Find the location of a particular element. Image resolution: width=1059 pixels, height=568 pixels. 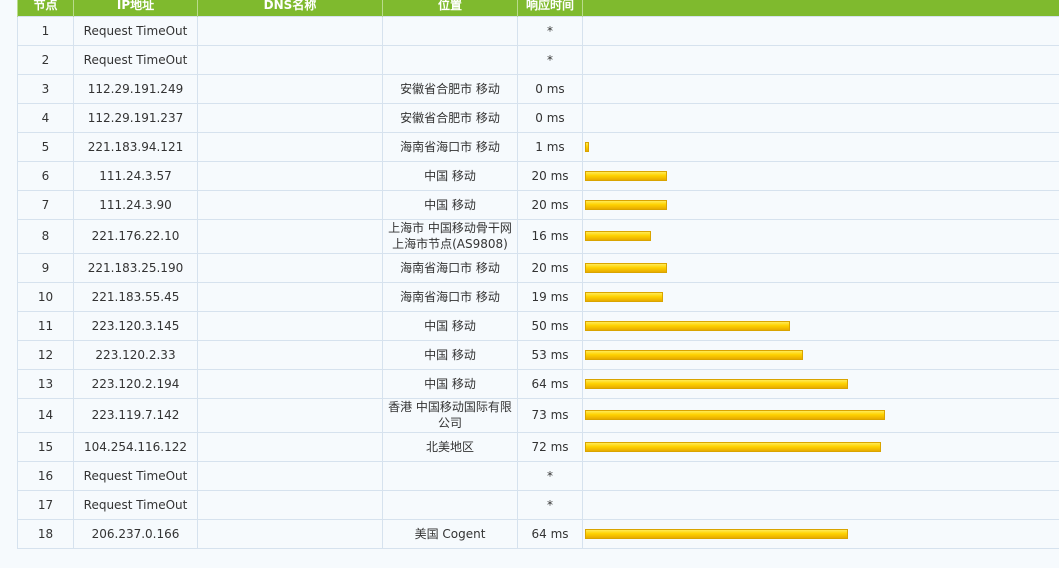

ip-cell: 223.120.2.194 is located at coordinates (135, 383).